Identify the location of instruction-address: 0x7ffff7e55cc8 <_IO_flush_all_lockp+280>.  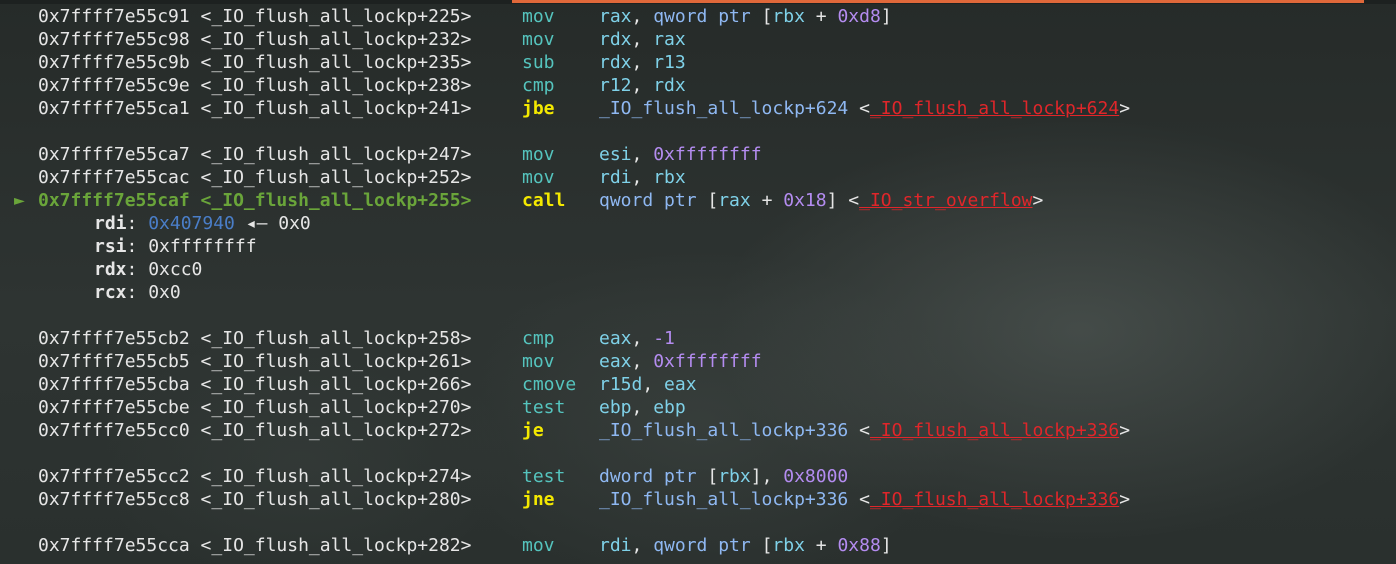
(255, 499).